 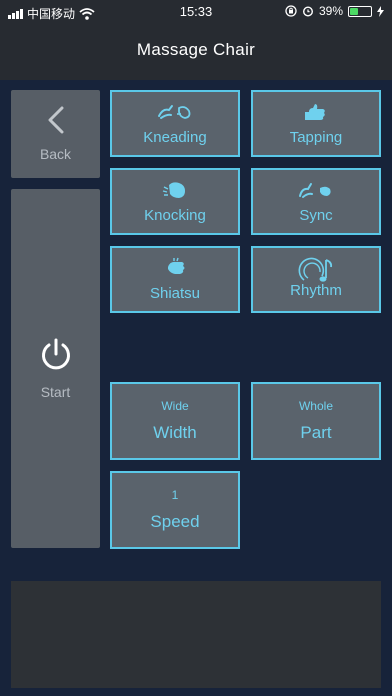 What do you see at coordinates (330, 11) in the screenshot?
I see `battery-percent: 39%` at bounding box center [330, 11].